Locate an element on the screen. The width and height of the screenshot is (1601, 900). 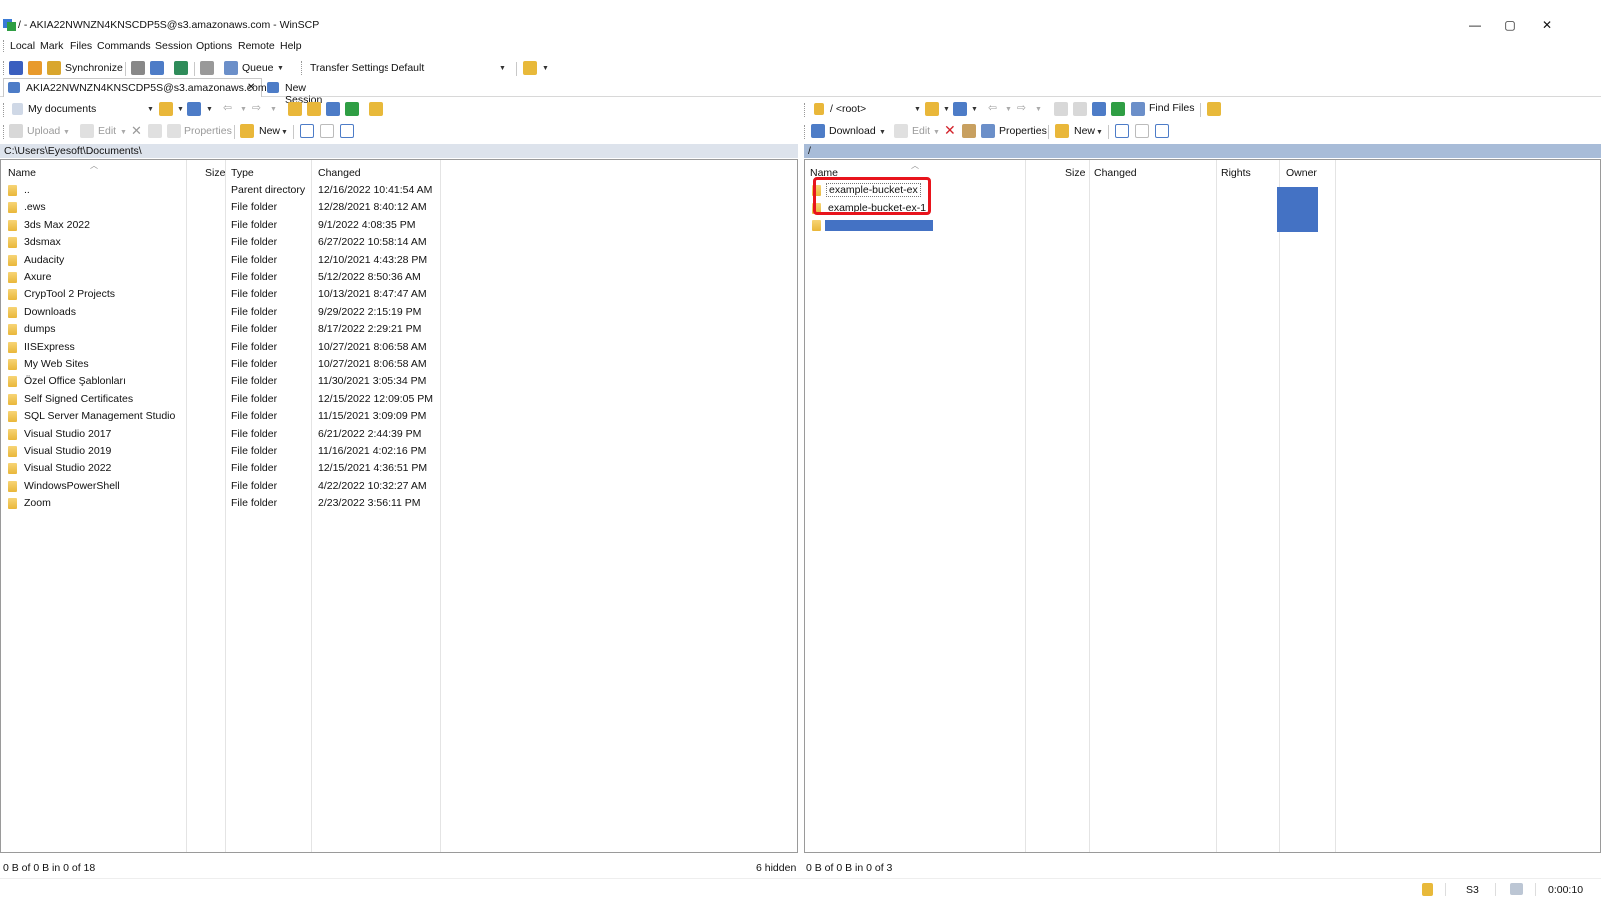
find-files-button: Find Files is located at coordinates (1172, 108).